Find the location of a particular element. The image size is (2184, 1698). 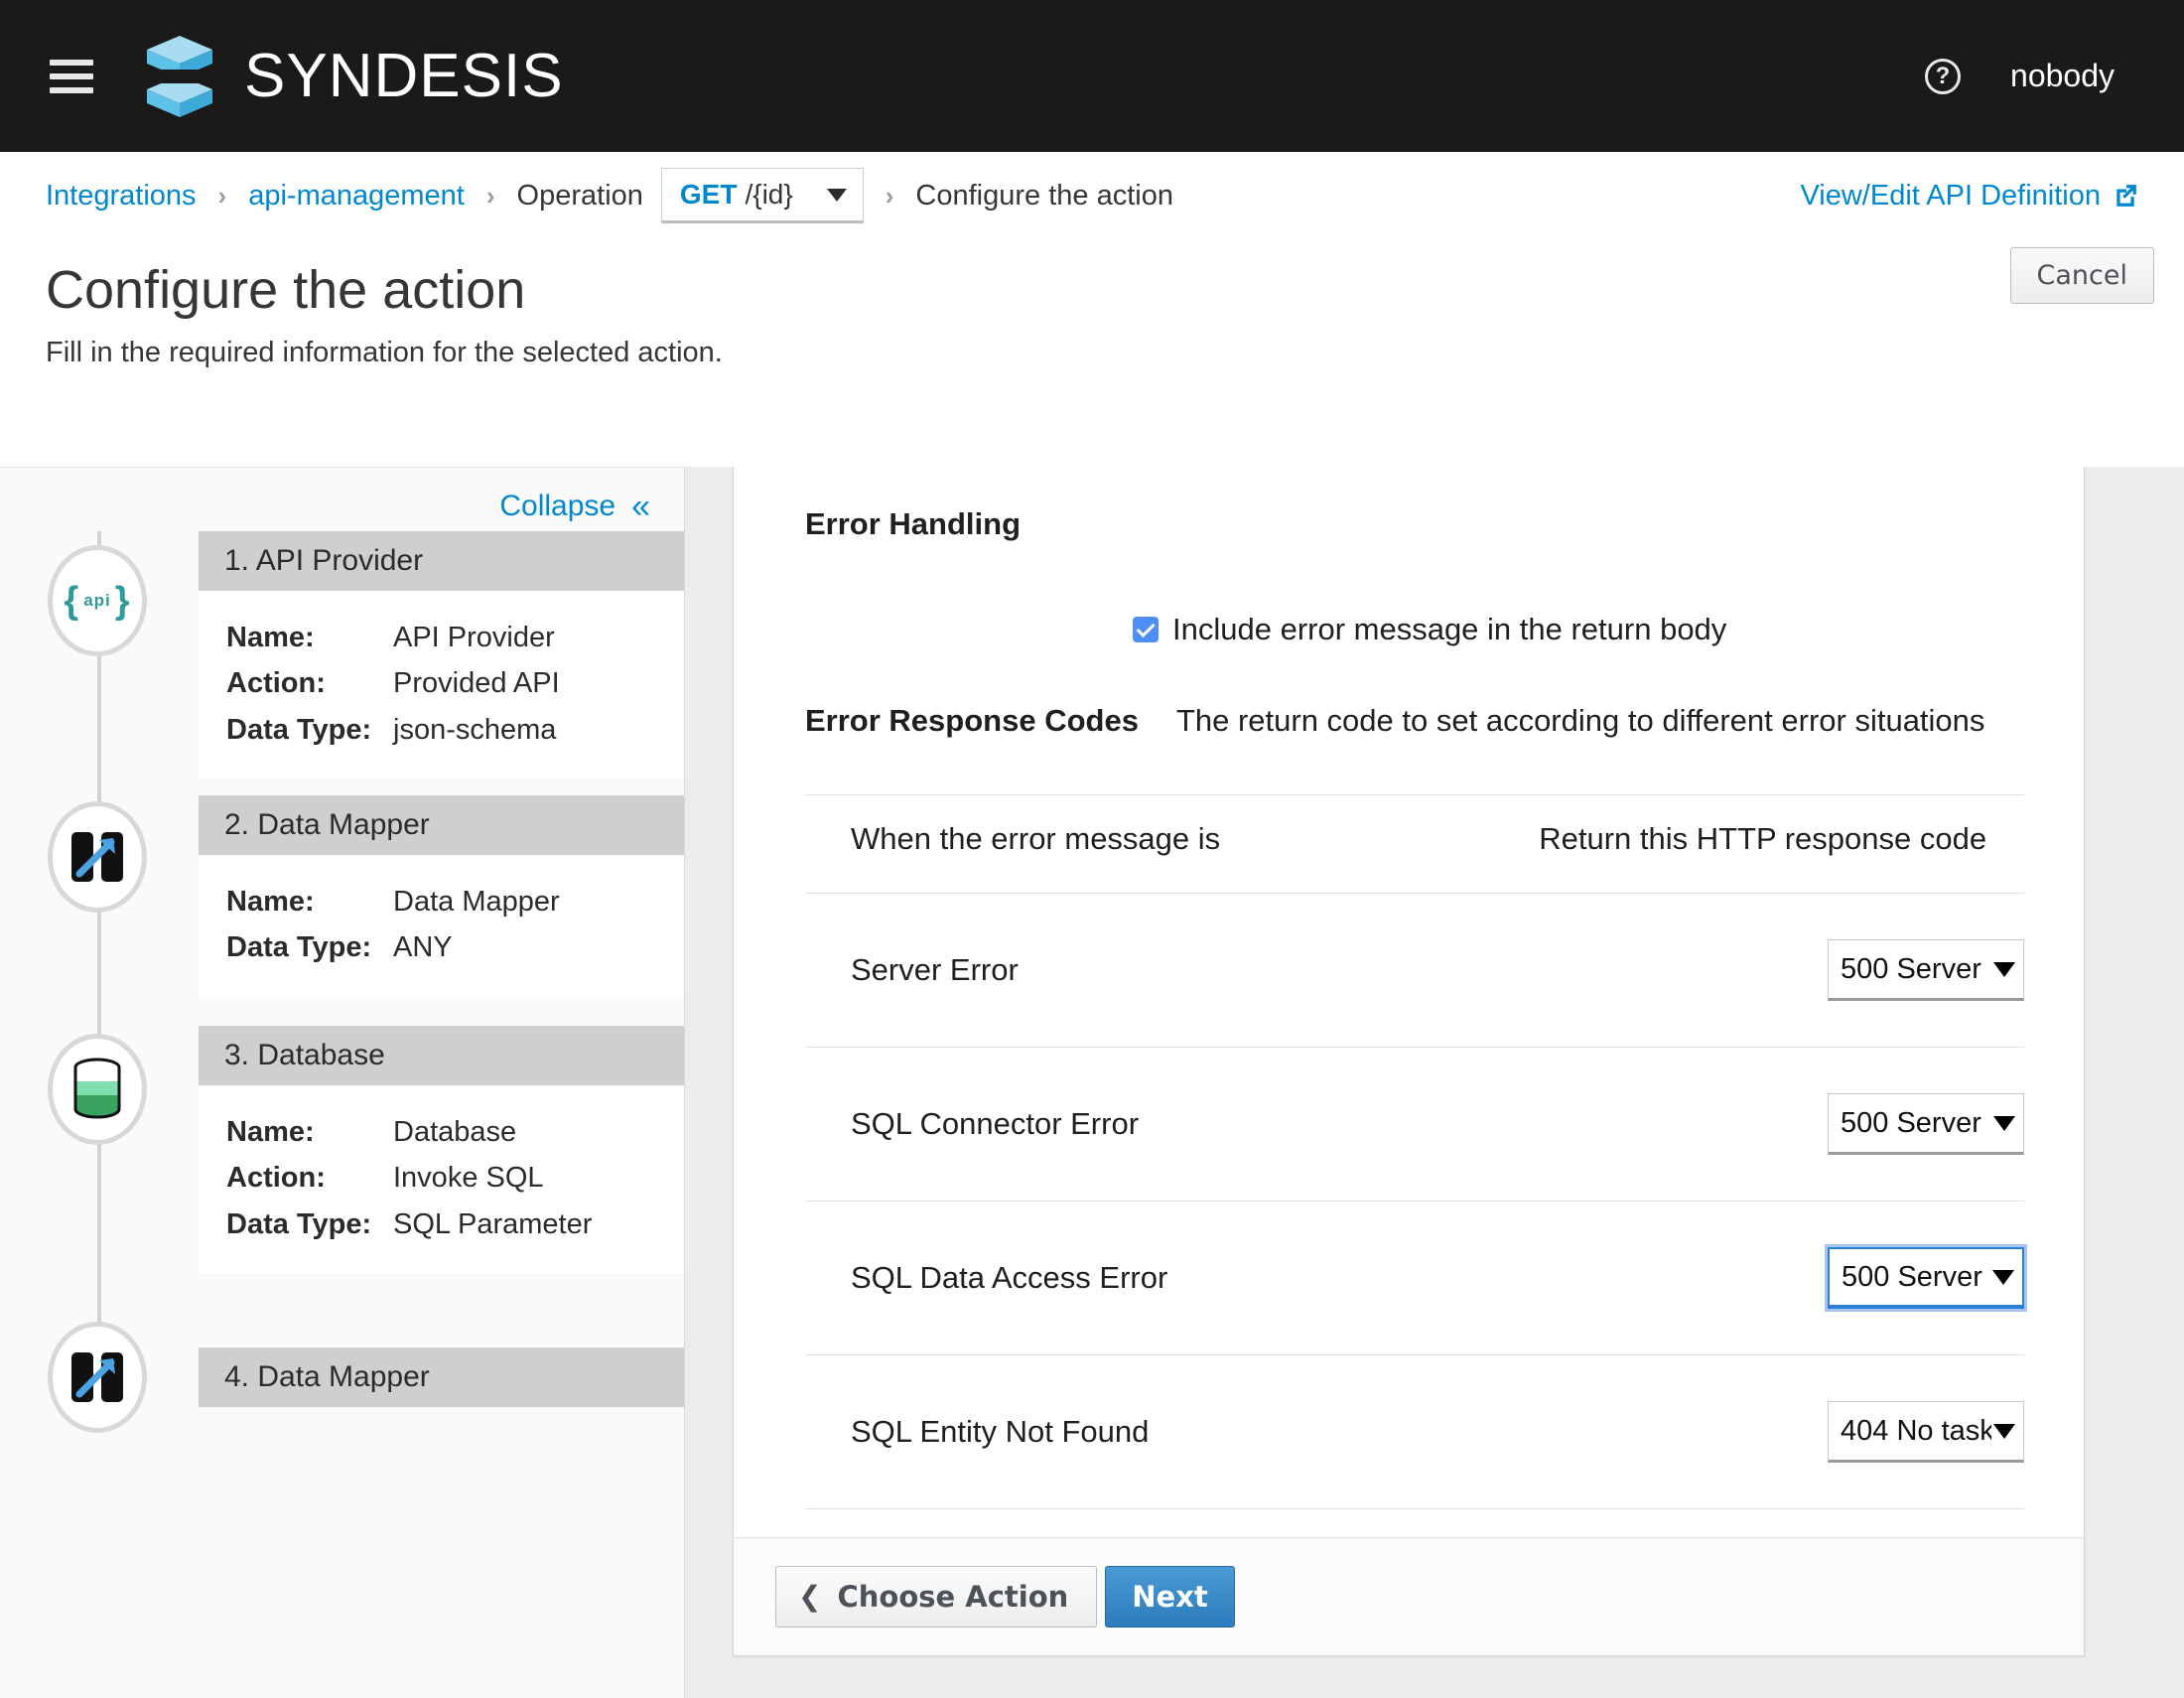

flow-field: Name: Data Mapper is located at coordinates (455, 901).